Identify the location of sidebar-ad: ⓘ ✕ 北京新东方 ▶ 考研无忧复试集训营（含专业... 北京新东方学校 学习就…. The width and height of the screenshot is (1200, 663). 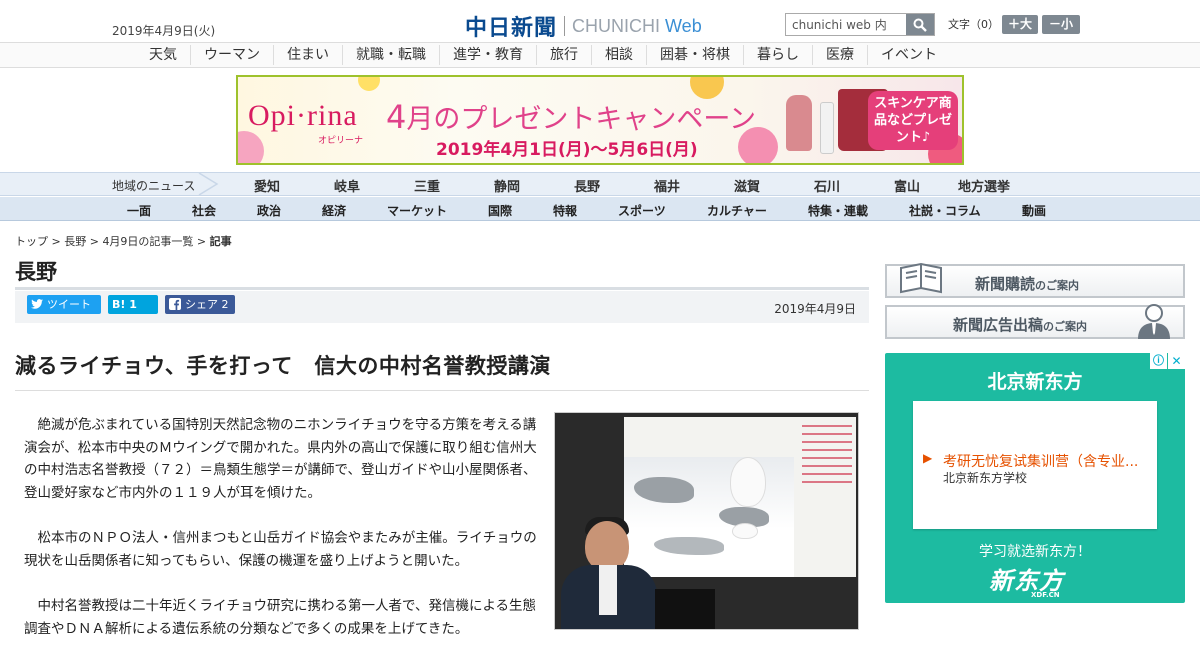
(1035, 478).